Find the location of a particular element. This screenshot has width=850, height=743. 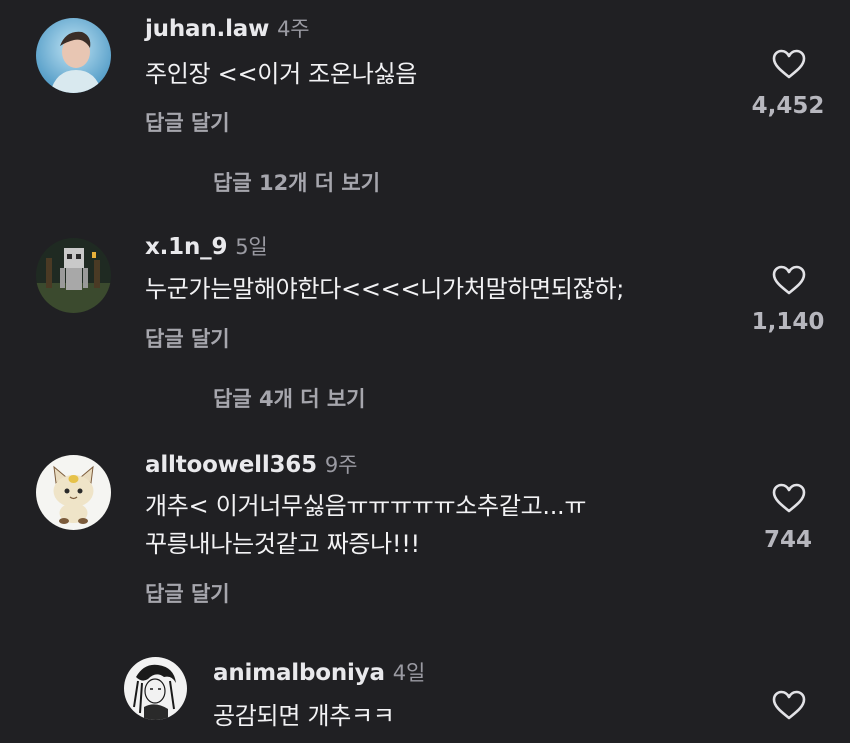

view-more-replies-button: 답글 12개 더 보기 is located at coordinates (296, 182).